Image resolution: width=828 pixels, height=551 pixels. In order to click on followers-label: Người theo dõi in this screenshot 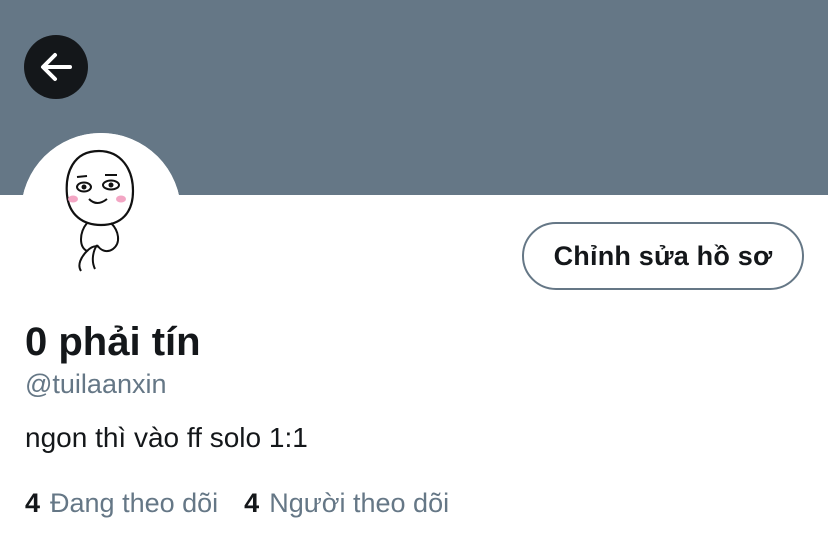, I will do `click(359, 503)`.